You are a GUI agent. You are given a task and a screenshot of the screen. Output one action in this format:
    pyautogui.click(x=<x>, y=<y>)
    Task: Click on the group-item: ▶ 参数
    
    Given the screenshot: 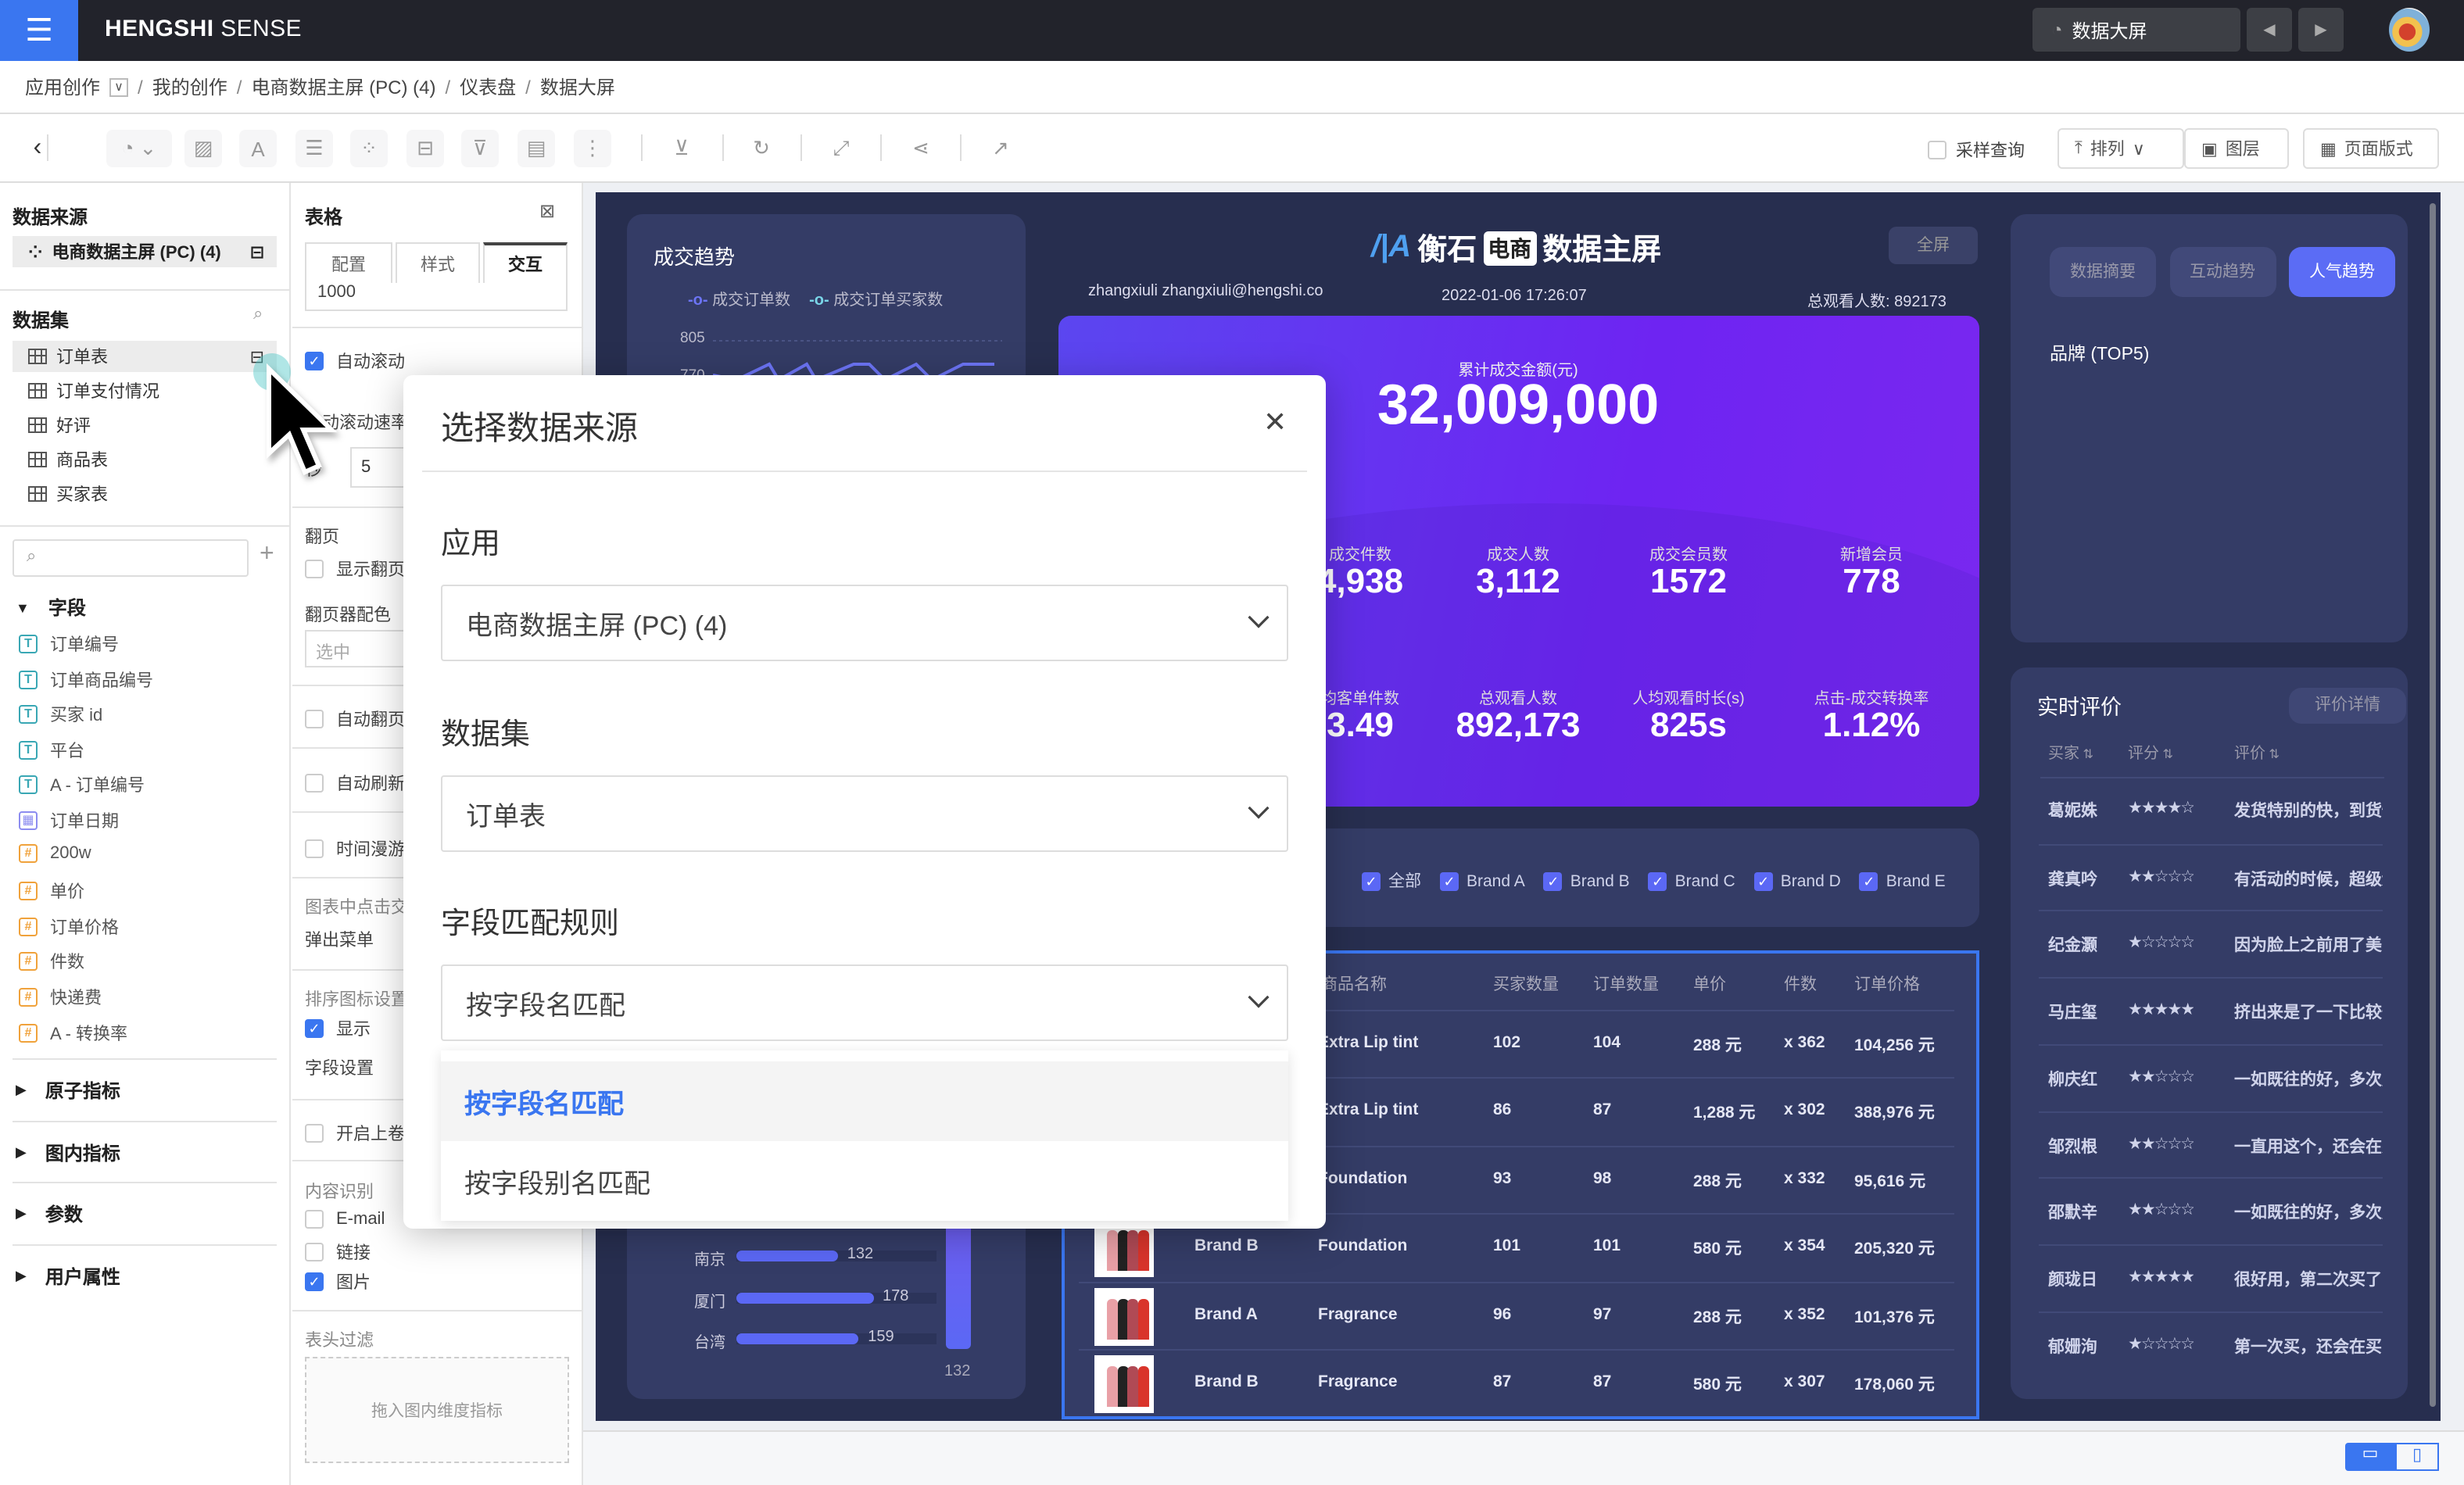 What is the action you would take?
    pyautogui.click(x=50, y=1214)
    